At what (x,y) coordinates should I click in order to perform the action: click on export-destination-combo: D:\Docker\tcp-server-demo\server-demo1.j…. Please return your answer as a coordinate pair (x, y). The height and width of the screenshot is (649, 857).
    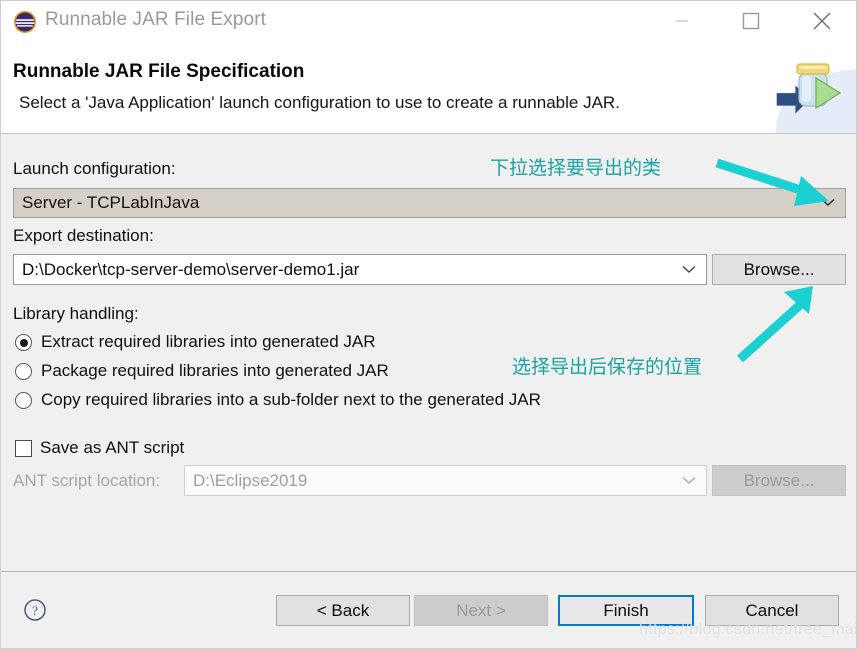
    Looking at the image, I should click on (360, 269).